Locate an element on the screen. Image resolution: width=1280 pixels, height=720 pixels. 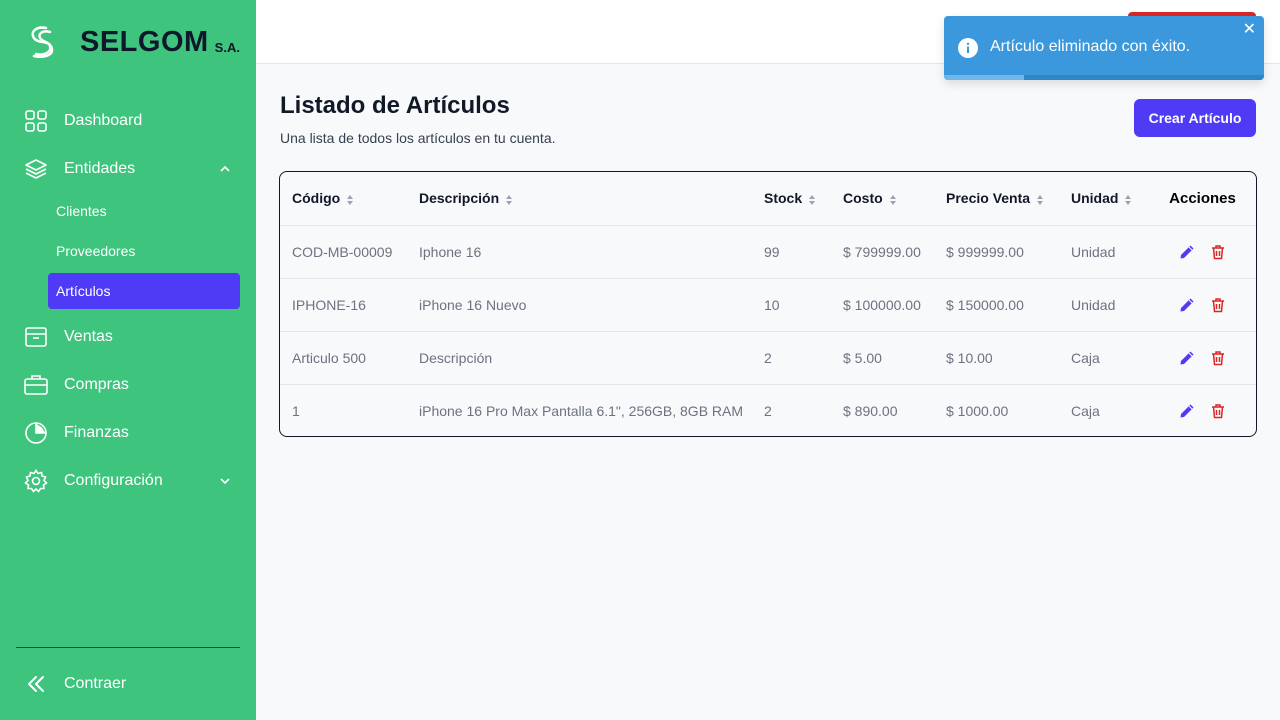
sidebar-item-dashboard: Dashboard is located at coordinates (128, 121).